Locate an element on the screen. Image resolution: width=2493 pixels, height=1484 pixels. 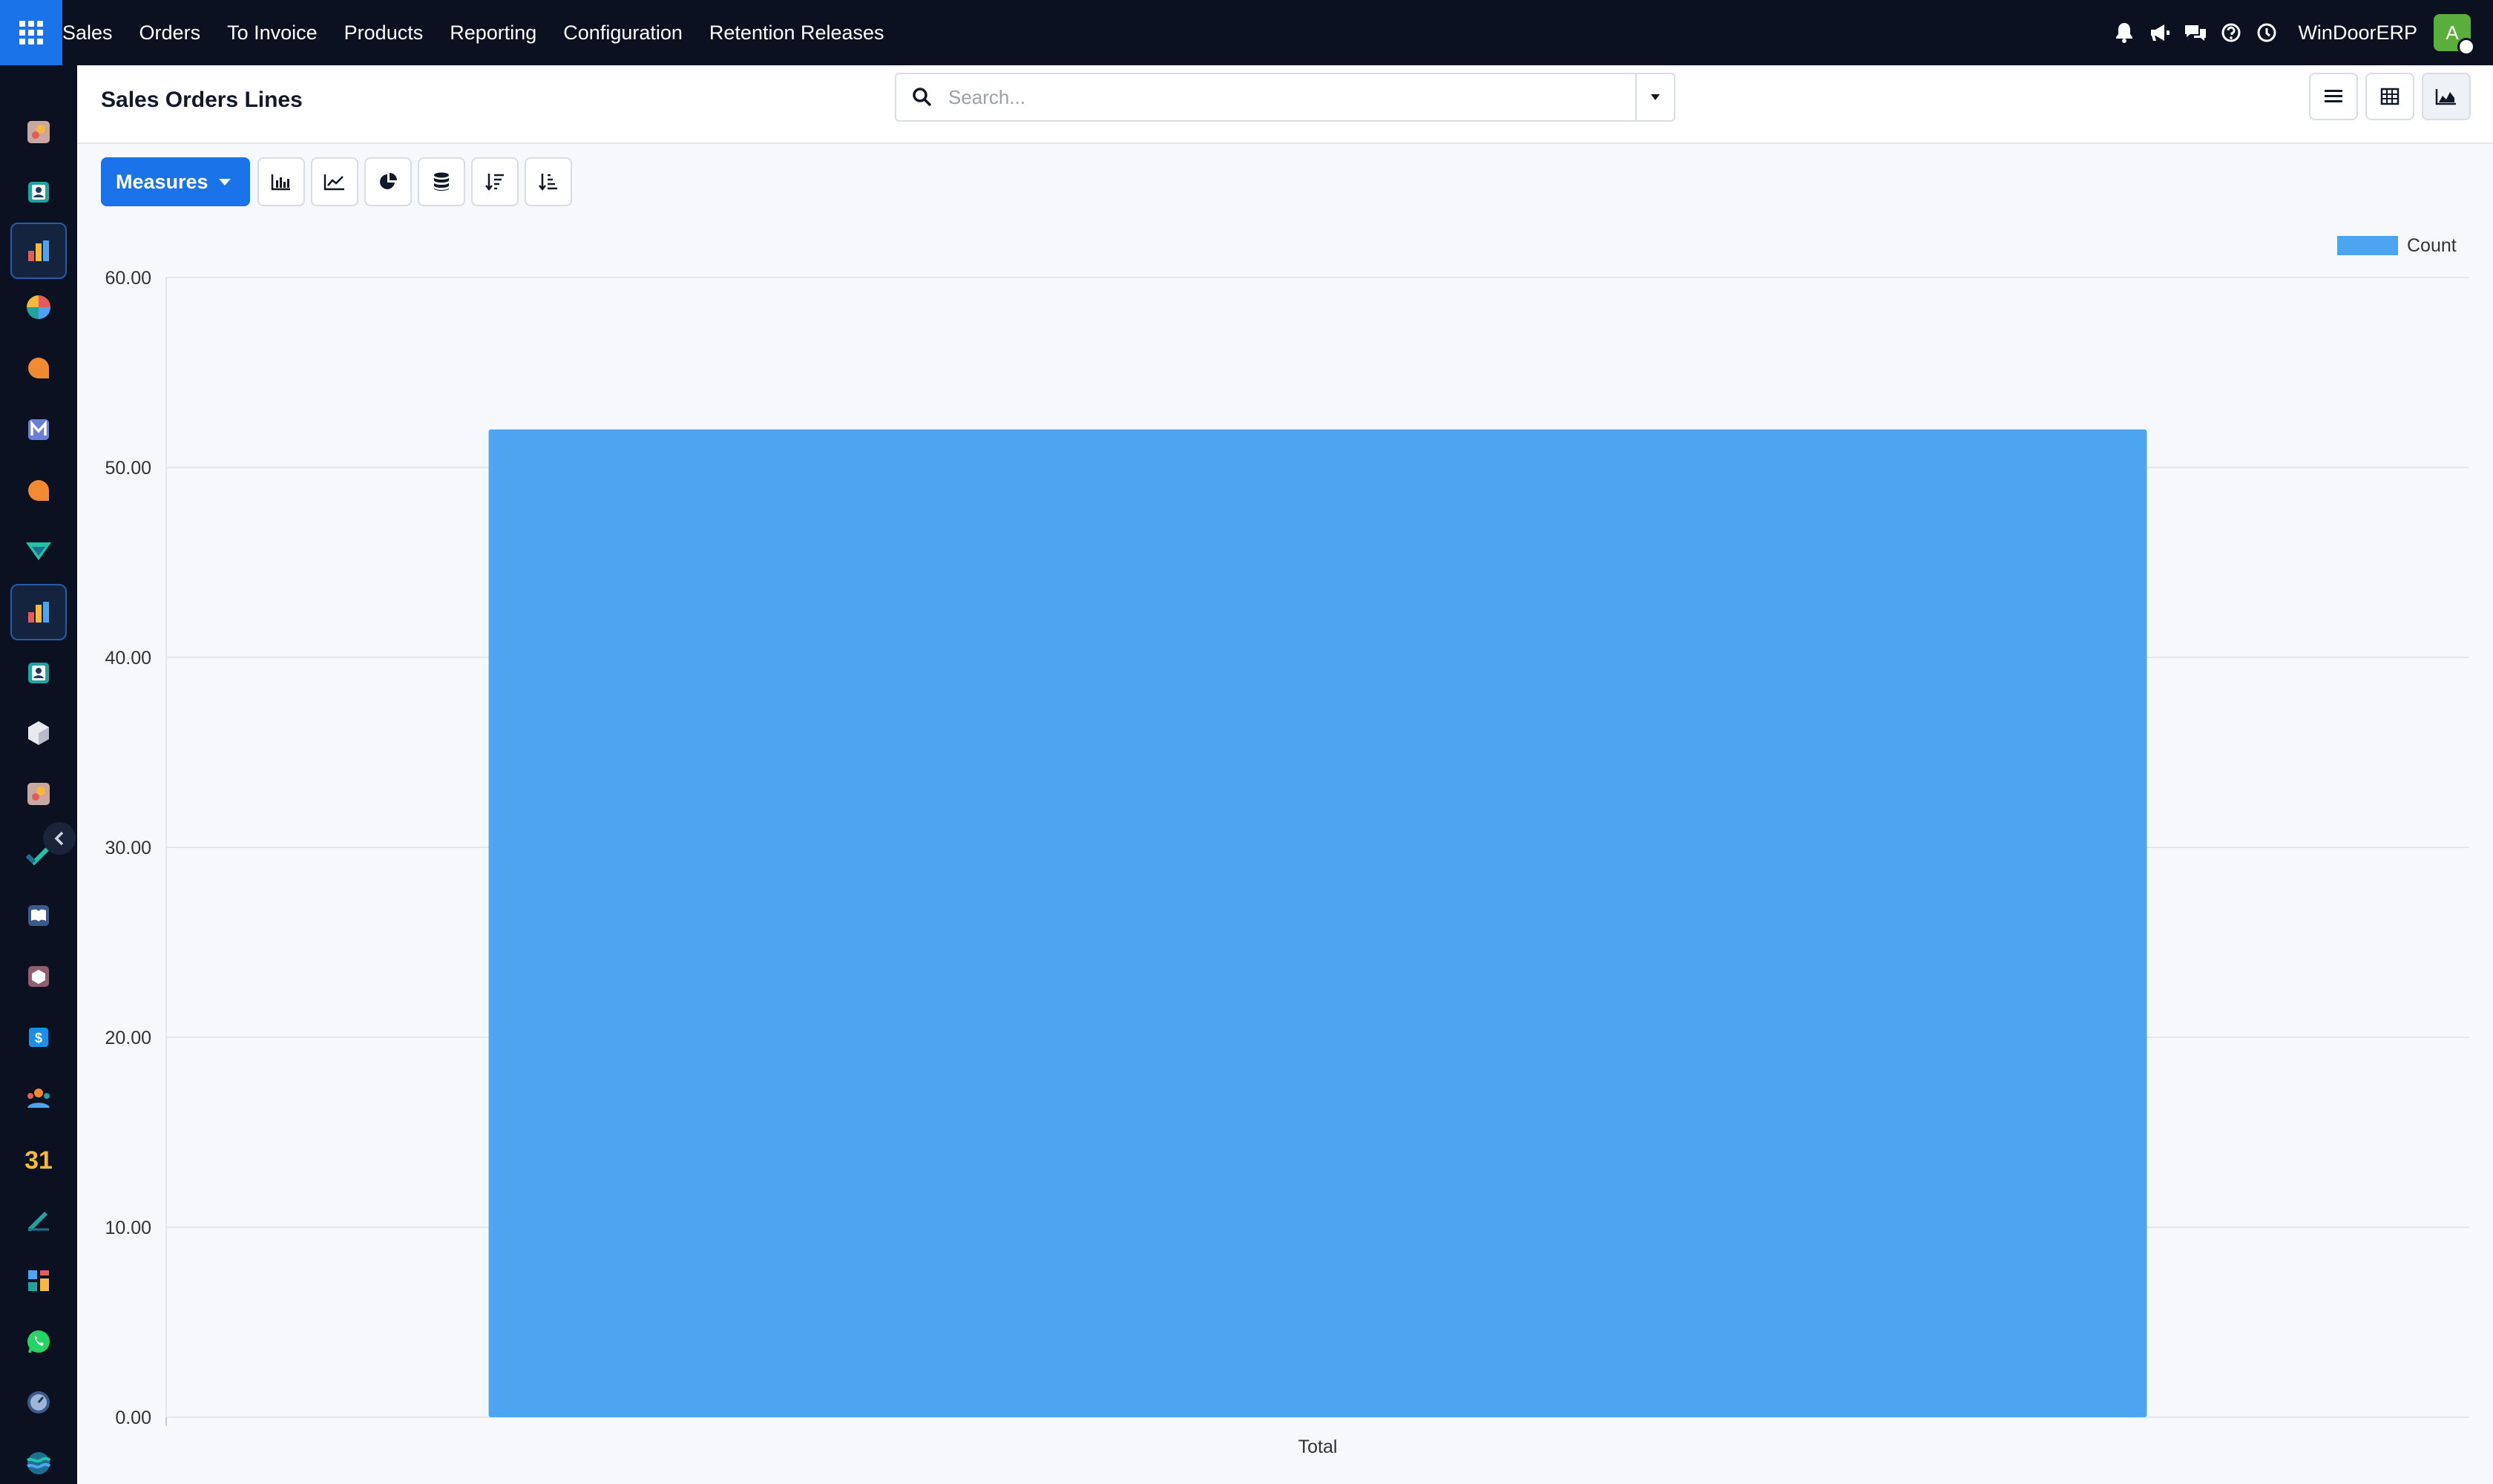
y-tick-label: 10.00 is located at coordinates (128, 1228).